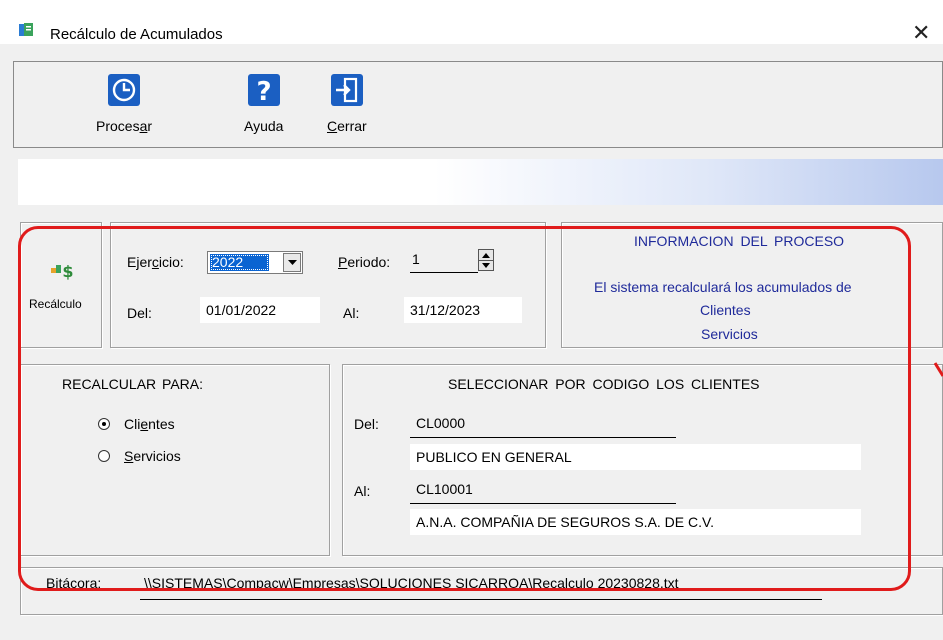  I want to click on spin-down-icon, so click(486, 265).